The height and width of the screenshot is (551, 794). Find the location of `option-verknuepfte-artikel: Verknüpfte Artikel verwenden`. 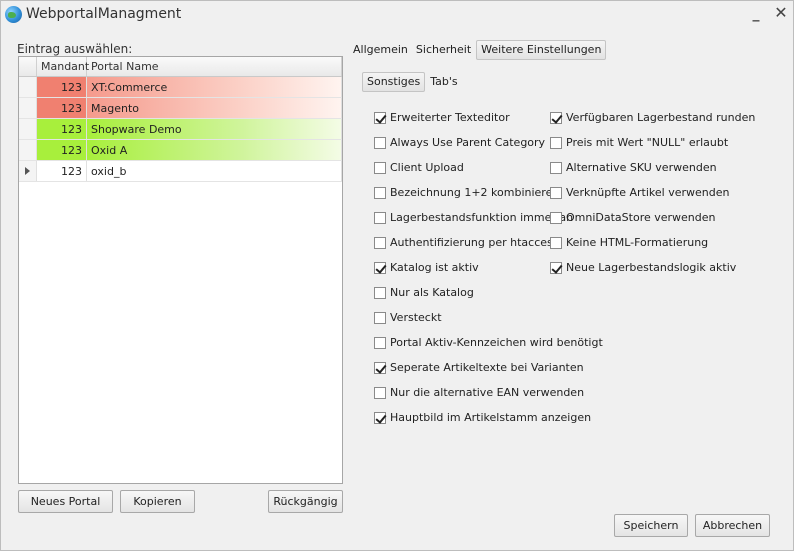

option-verknuepfte-artikel: Verknüpfte Artikel verwenden is located at coordinates (652, 192).